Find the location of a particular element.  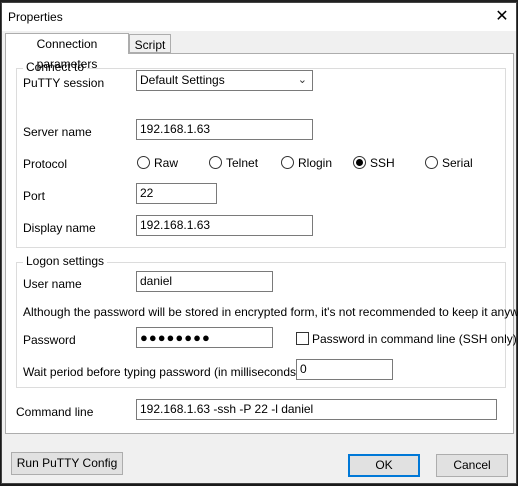

password-field: ●●●●●●●● is located at coordinates (204, 337).